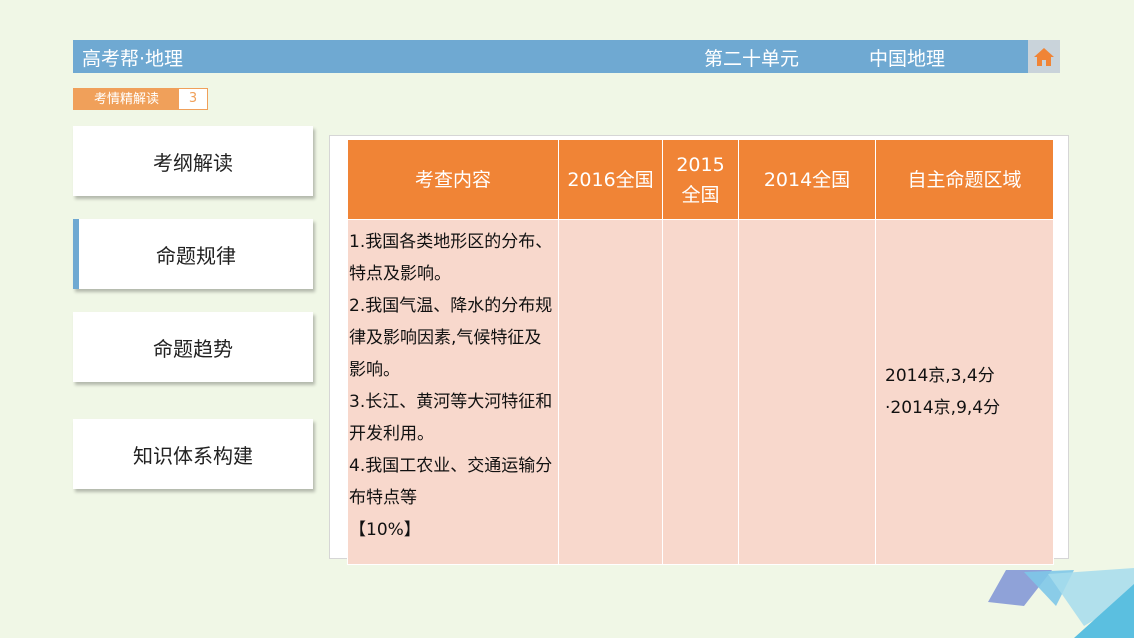 Image resolution: width=1134 pixels, height=638 pixels. I want to click on sidebar-item-knowledge-system: 知识体系构建, so click(193, 454).